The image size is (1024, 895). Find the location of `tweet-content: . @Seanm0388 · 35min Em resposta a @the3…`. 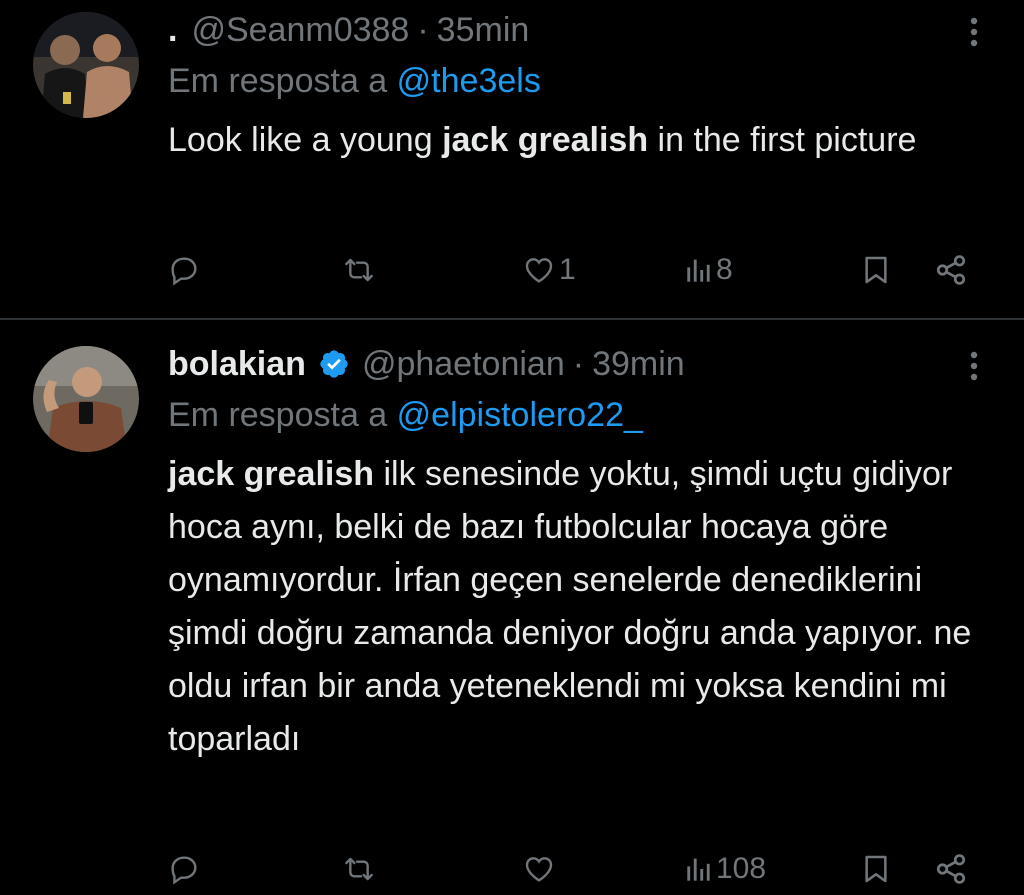

tweet-content: . @Seanm0388 · 35min Em resposta a @the3… is located at coordinates (581, 86).